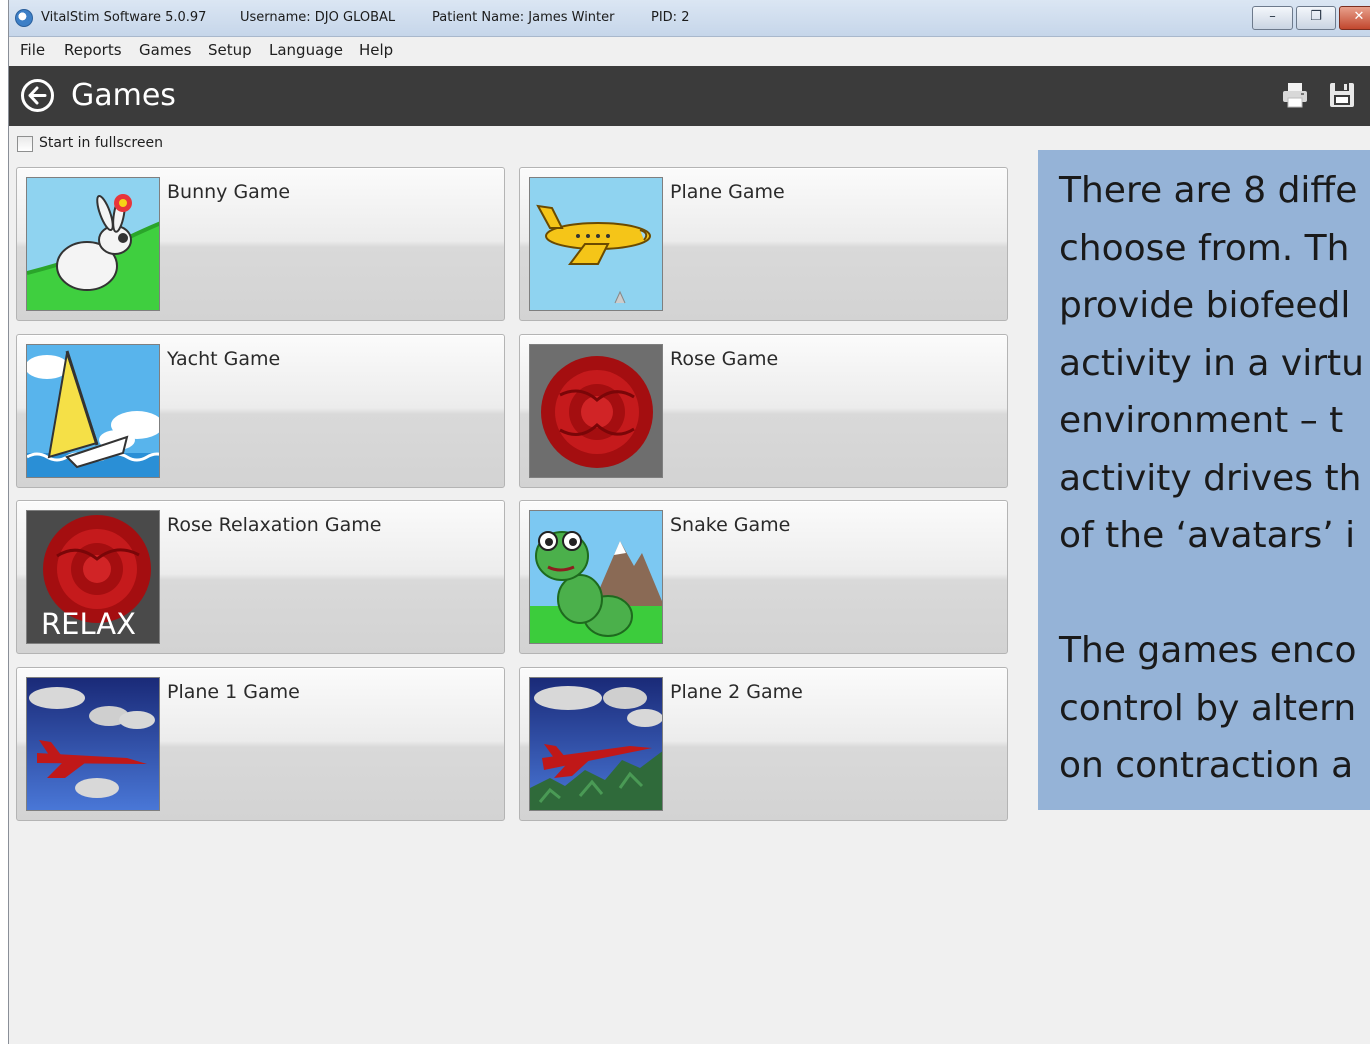 The height and width of the screenshot is (1044, 1370). What do you see at coordinates (763, 744) in the screenshot?
I see `game-tile-plane-2: Plane 2 Game` at bounding box center [763, 744].